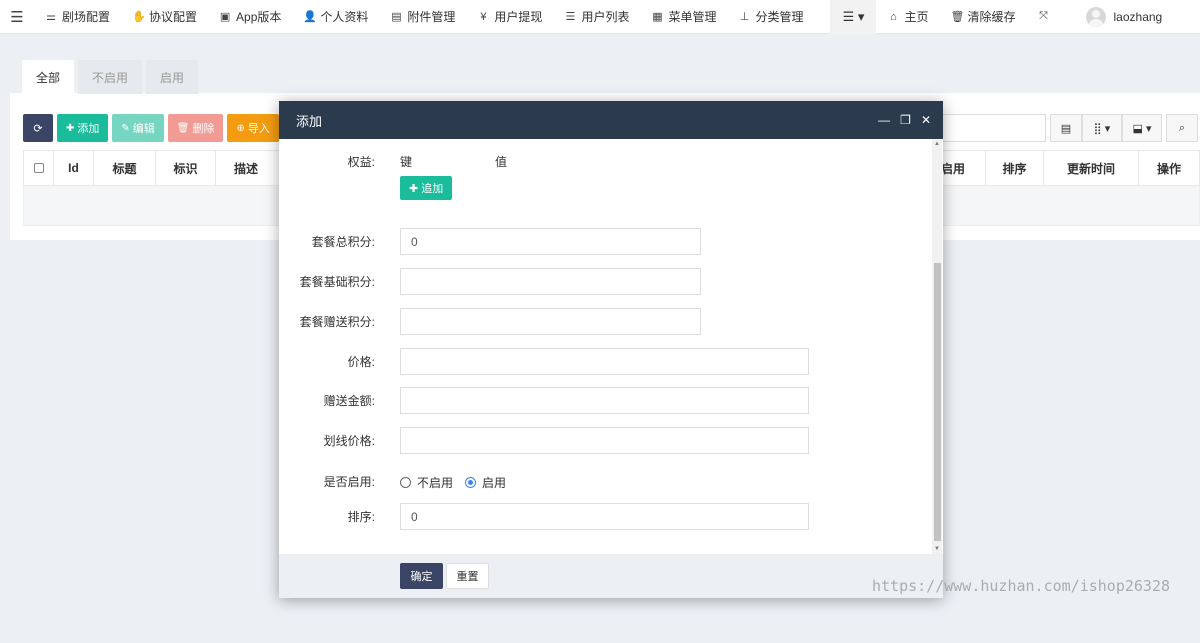  What do you see at coordinates (550, 281) in the screenshot?
I see `base-points-input` at bounding box center [550, 281].